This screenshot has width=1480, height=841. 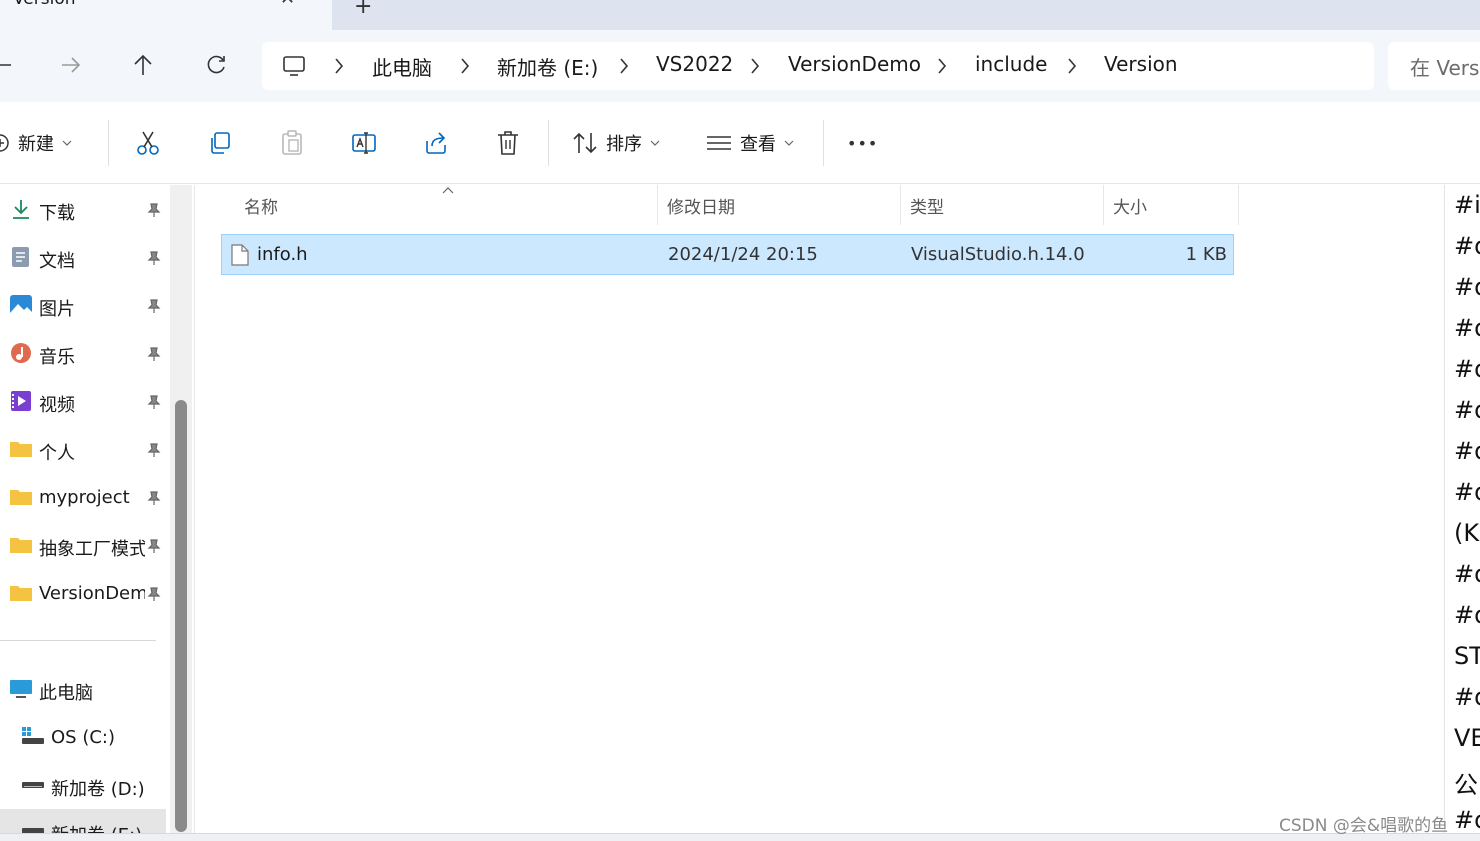 I want to click on breadcrumb-this-pc: 此电脑, so click(x=402, y=66).